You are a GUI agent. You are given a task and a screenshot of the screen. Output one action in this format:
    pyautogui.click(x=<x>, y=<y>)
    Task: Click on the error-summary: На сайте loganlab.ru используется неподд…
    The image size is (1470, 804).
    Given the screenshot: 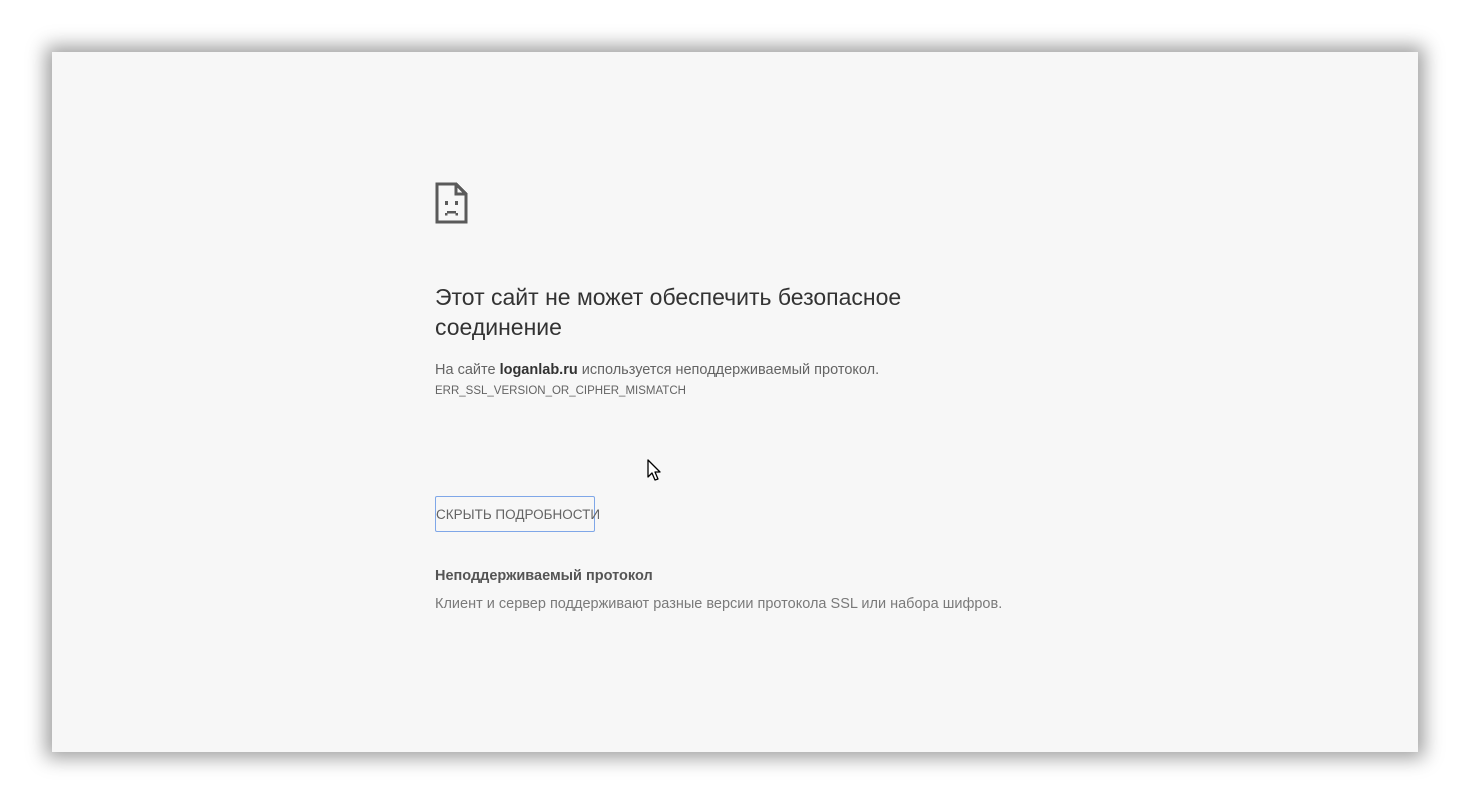 What is the action you would take?
    pyautogui.click(x=745, y=370)
    